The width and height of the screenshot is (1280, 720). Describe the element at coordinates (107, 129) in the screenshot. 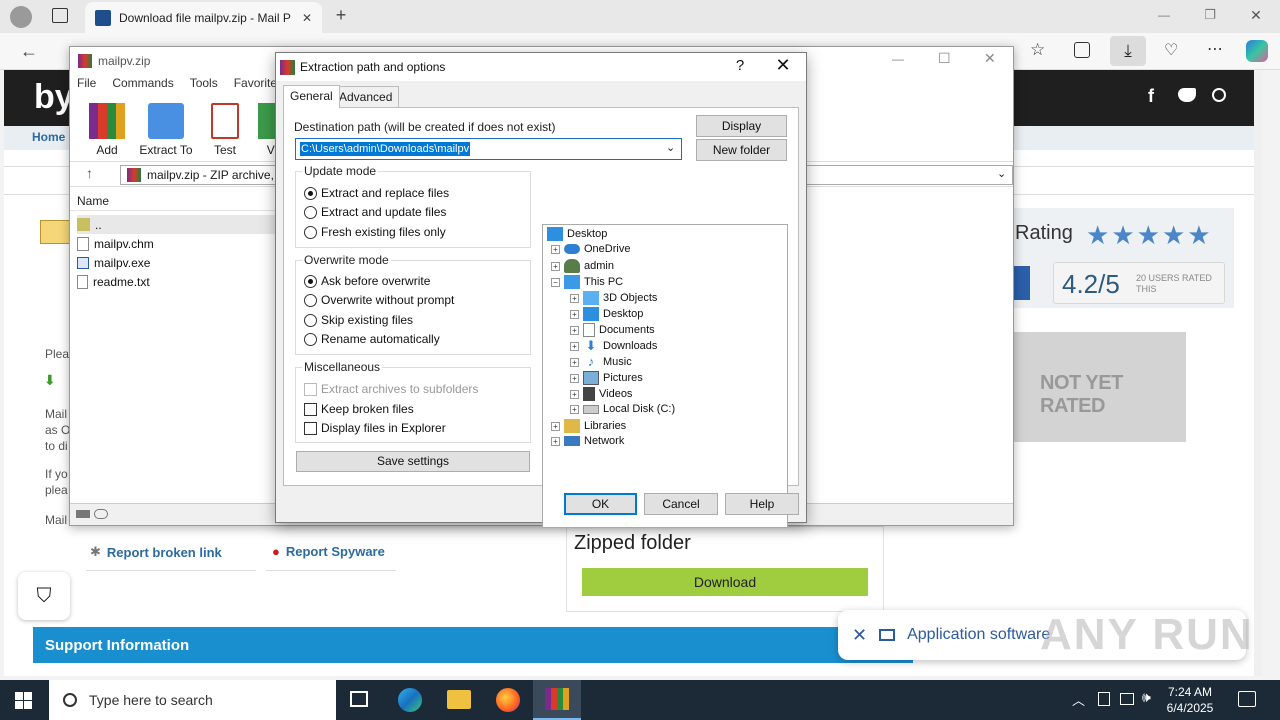

I see `add-button: Add` at that location.